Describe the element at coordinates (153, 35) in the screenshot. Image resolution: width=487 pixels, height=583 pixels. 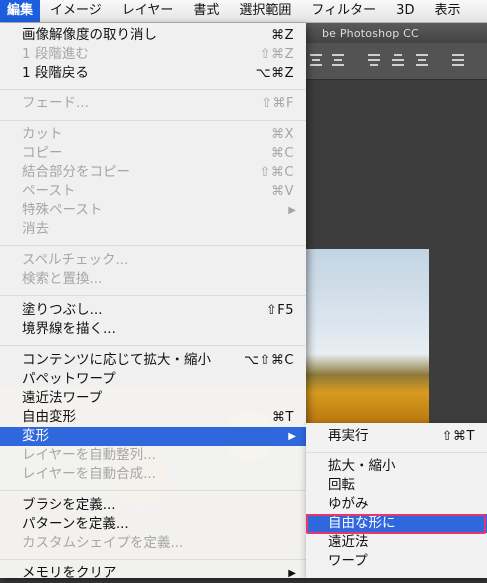
I see `menu-item-undo: 画像解像度の取り消し ⌘Z` at that location.